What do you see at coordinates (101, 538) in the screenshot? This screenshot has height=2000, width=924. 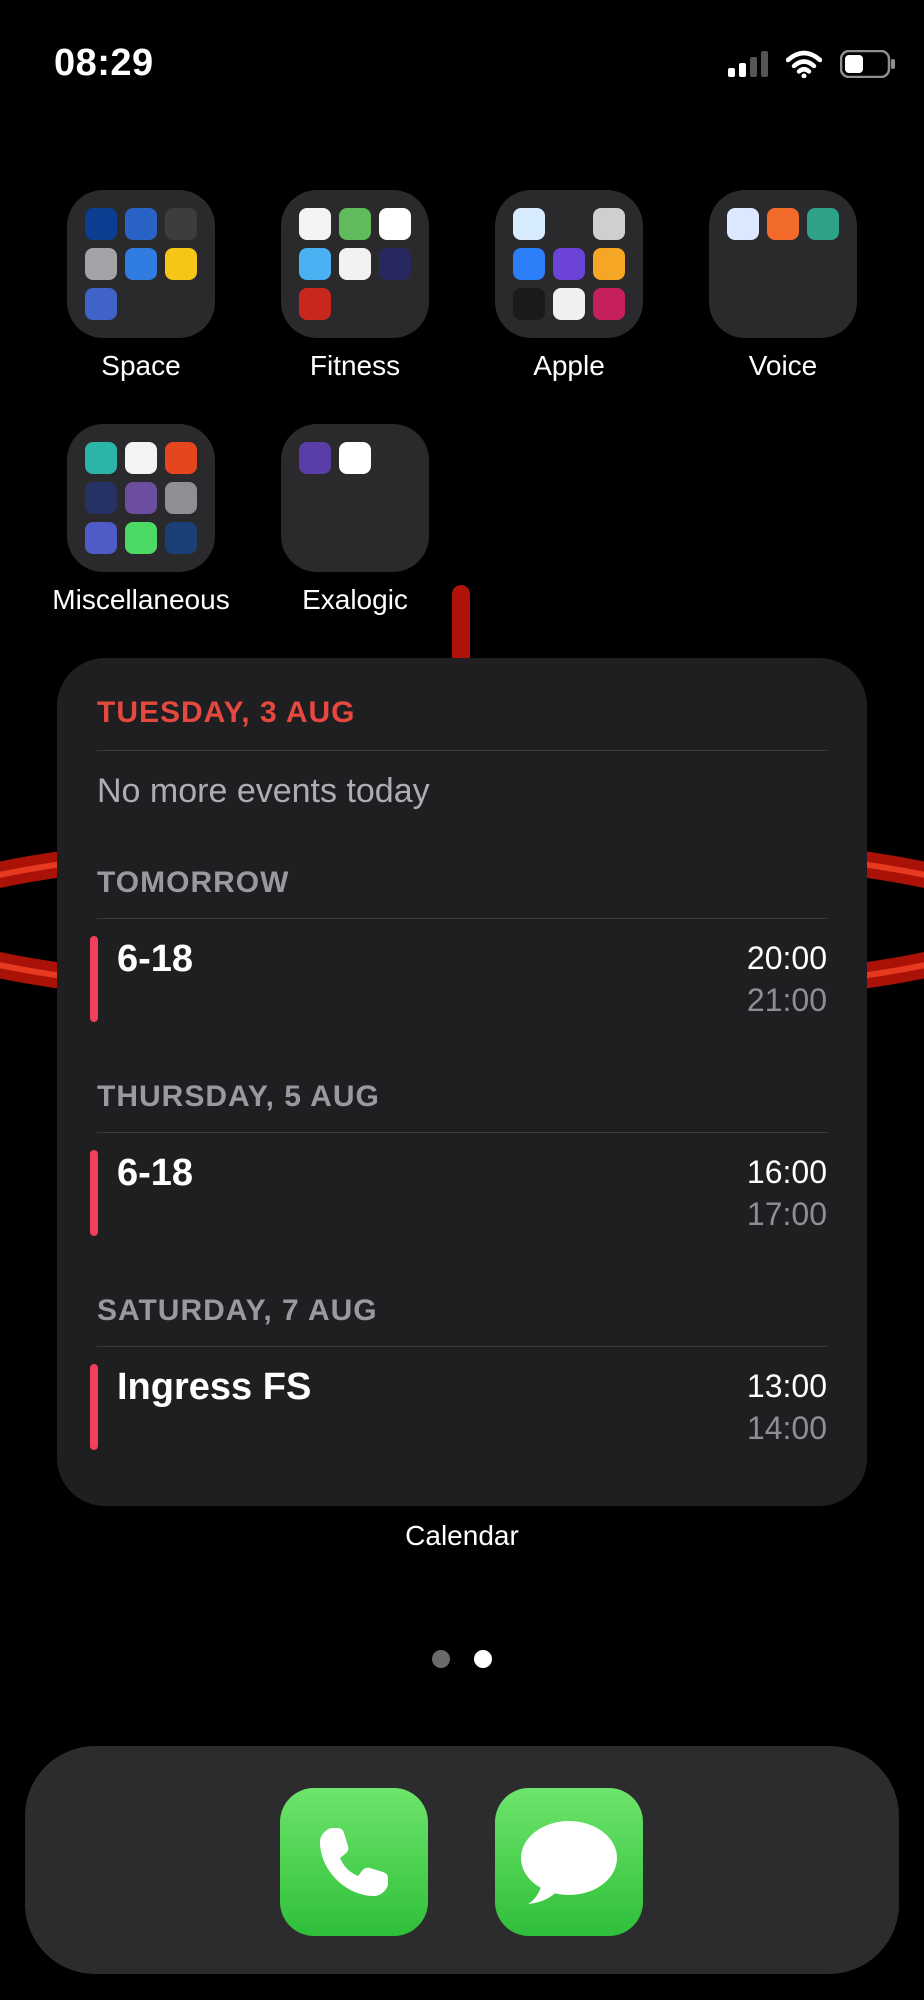 I see `teams-app-icon` at bounding box center [101, 538].